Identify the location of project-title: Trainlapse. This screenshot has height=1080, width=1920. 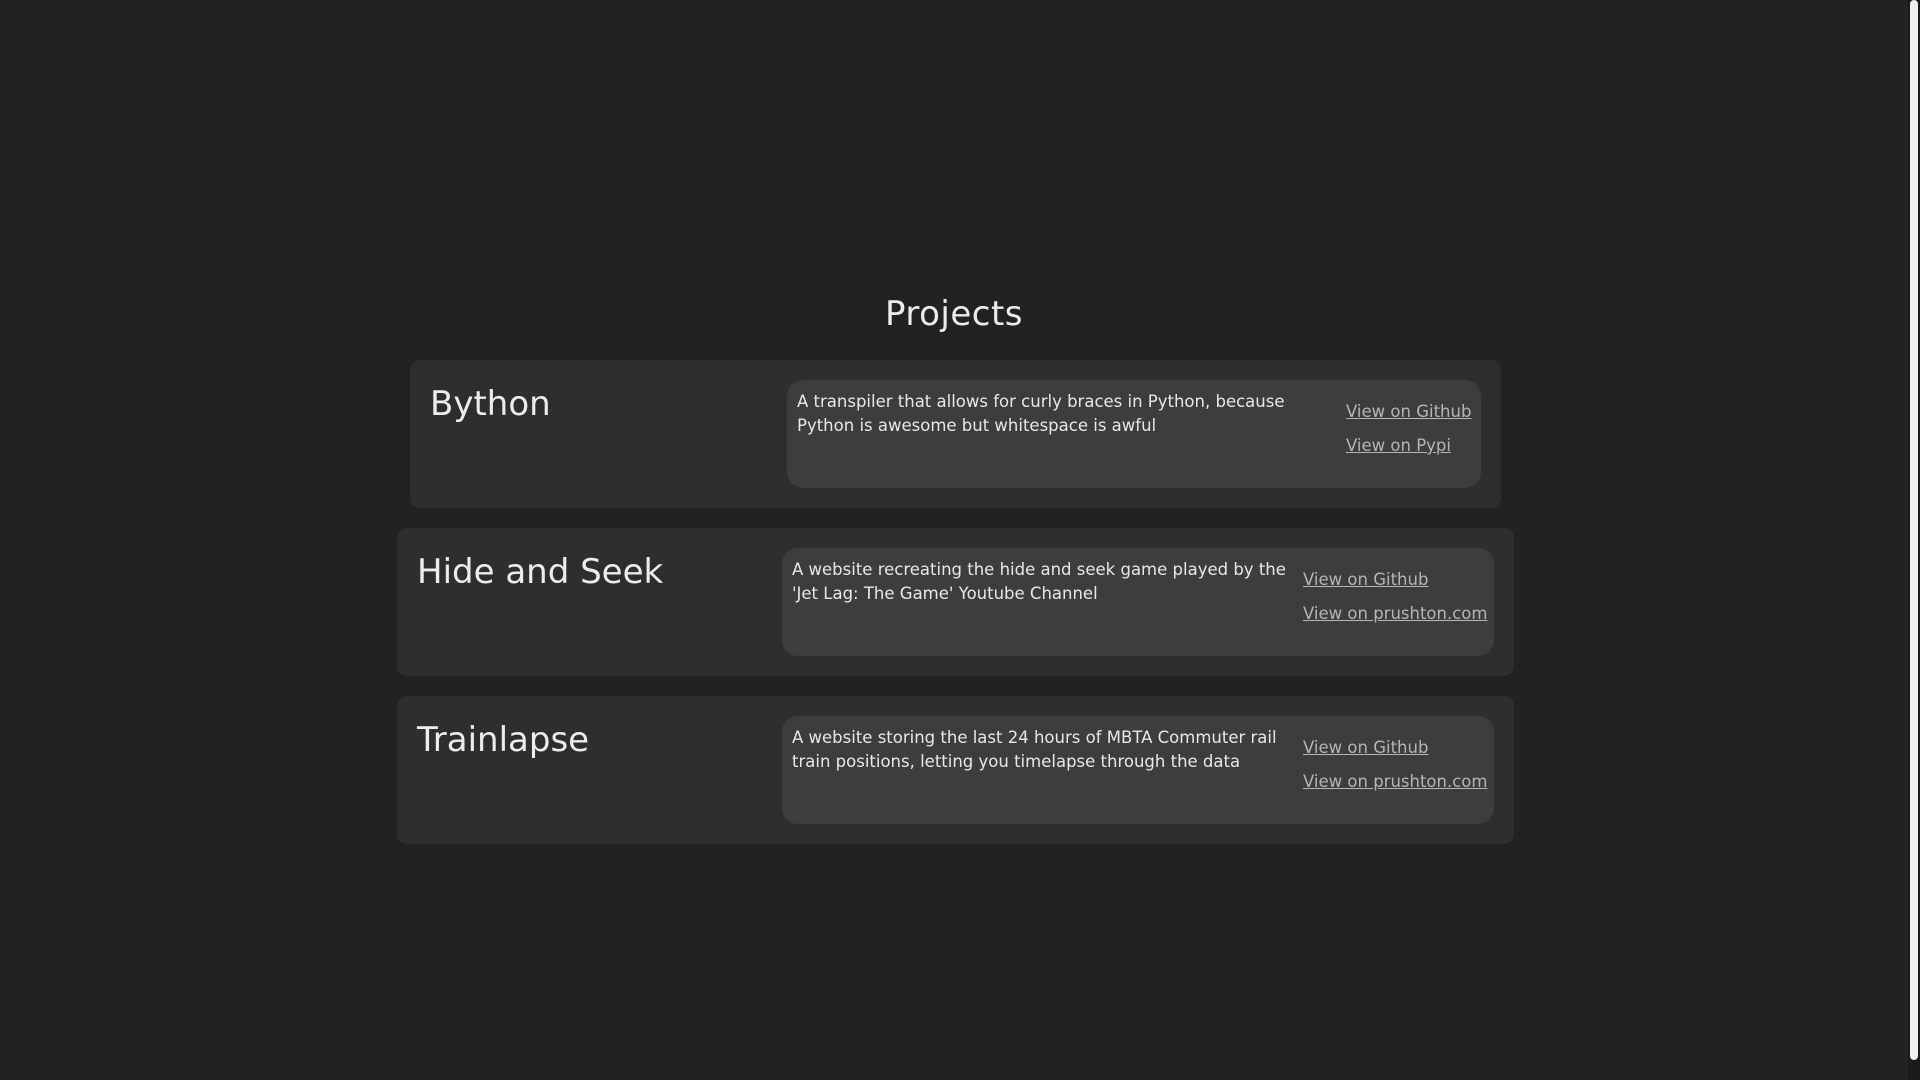
(503, 740).